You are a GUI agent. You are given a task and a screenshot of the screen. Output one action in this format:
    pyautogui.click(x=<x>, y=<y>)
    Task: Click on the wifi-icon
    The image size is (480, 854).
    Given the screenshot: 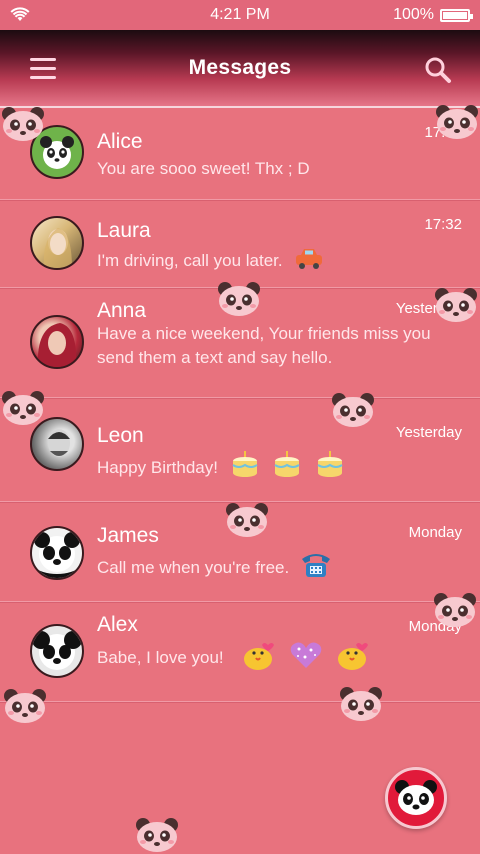 What is the action you would take?
    pyautogui.click(x=40, y=15)
    